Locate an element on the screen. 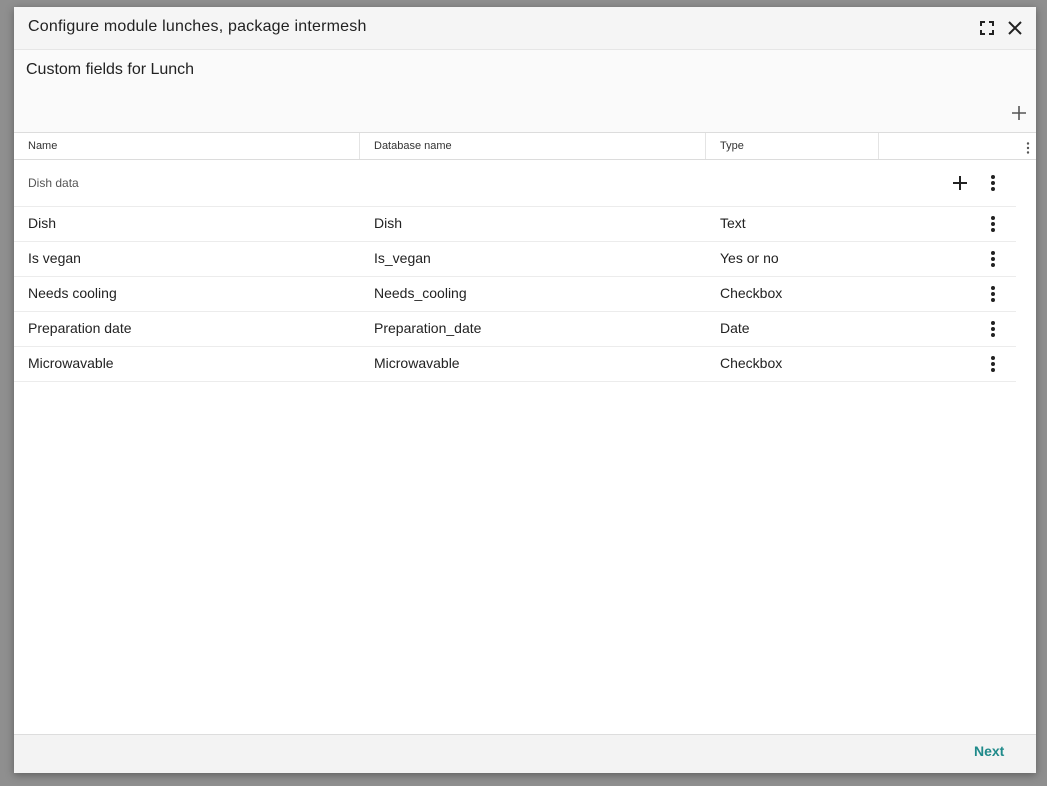 The image size is (1047, 786). table-row: Microwavable Microwavable Checkbox is located at coordinates (515, 364).